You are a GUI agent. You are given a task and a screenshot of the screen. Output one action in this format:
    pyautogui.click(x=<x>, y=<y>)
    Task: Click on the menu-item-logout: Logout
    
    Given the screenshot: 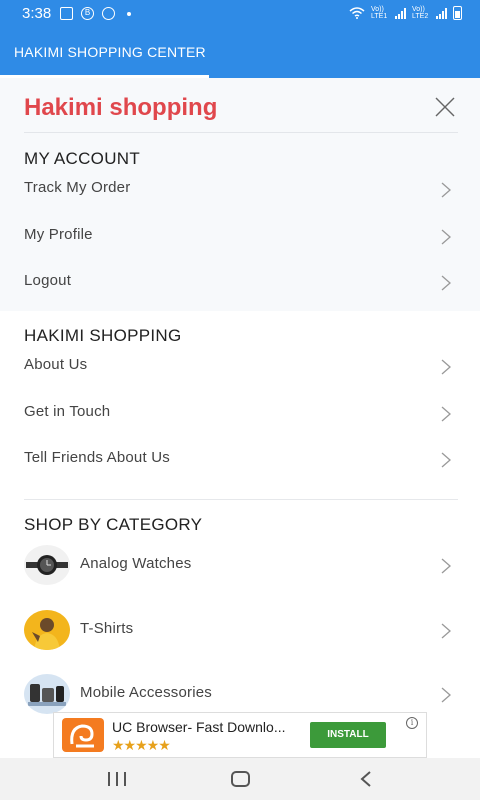 What is the action you would take?
    pyautogui.click(x=240, y=283)
    